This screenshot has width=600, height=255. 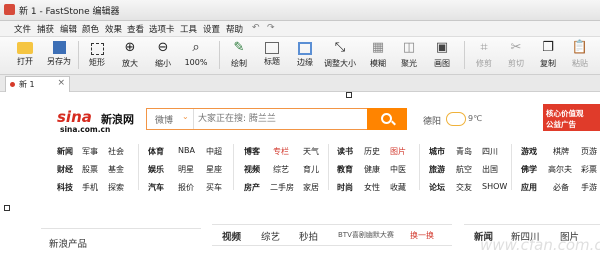 What do you see at coordinates (560, 169) in the screenshot?
I see `nav-link: 高尔夫` at bounding box center [560, 169].